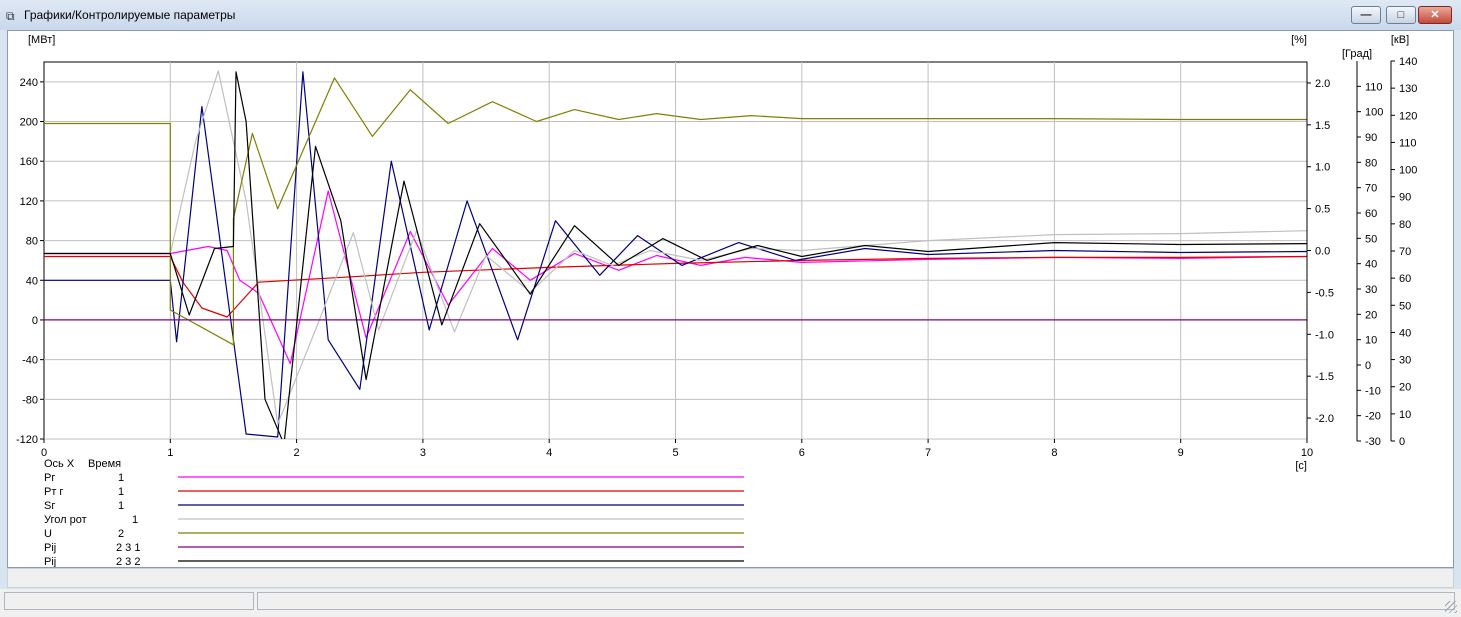  I want to click on y-tick-label: -120, so click(27, 440).